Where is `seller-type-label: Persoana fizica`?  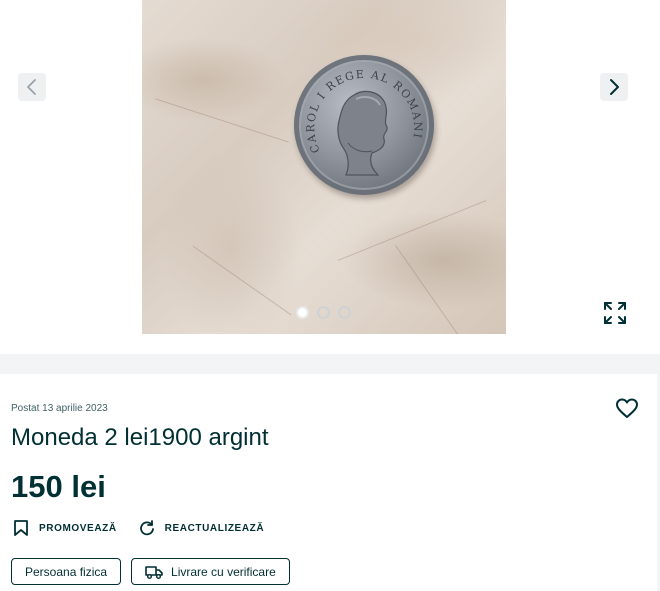
seller-type-label: Persoana fizica is located at coordinates (66, 571).